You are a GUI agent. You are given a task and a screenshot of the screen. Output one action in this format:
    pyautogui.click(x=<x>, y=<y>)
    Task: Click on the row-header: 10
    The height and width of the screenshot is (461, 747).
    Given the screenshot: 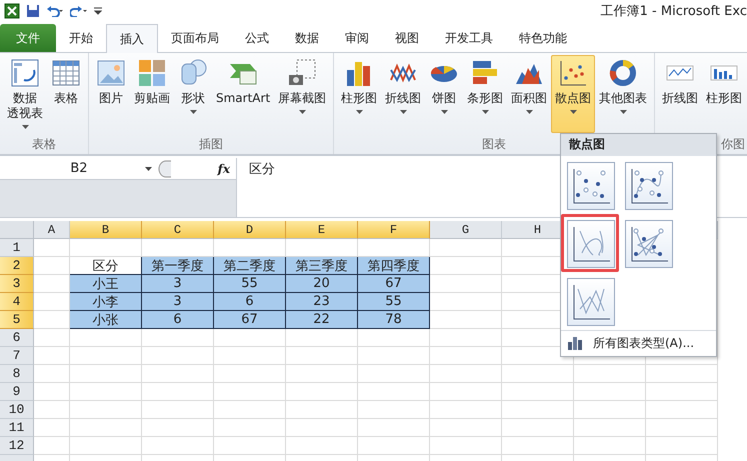 What is the action you would take?
    pyautogui.click(x=17, y=410)
    